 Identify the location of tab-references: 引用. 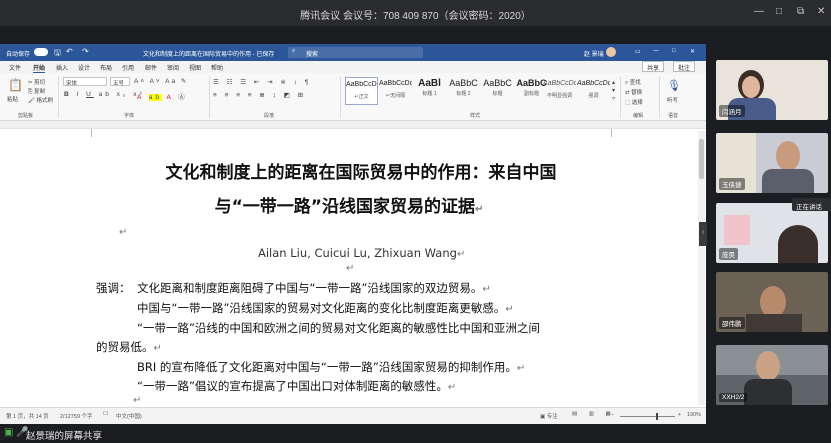
(128, 67).